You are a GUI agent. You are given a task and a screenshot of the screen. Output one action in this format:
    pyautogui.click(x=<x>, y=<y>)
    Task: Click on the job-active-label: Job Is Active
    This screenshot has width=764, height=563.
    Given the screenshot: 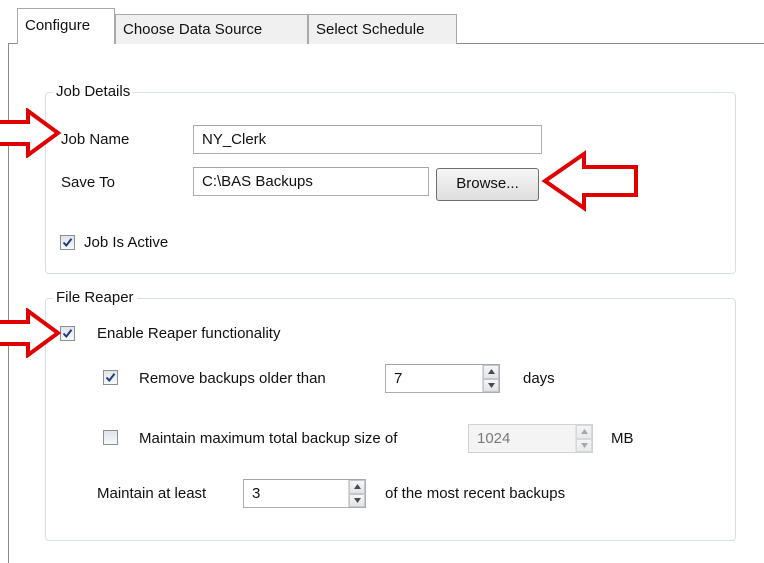 What is the action you would take?
    pyautogui.click(x=126, y=242)
    